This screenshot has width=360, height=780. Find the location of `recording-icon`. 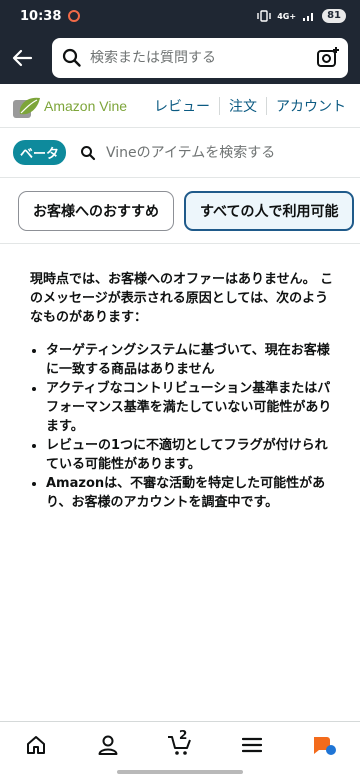

recording-icon is located at coordinates (74, 16).